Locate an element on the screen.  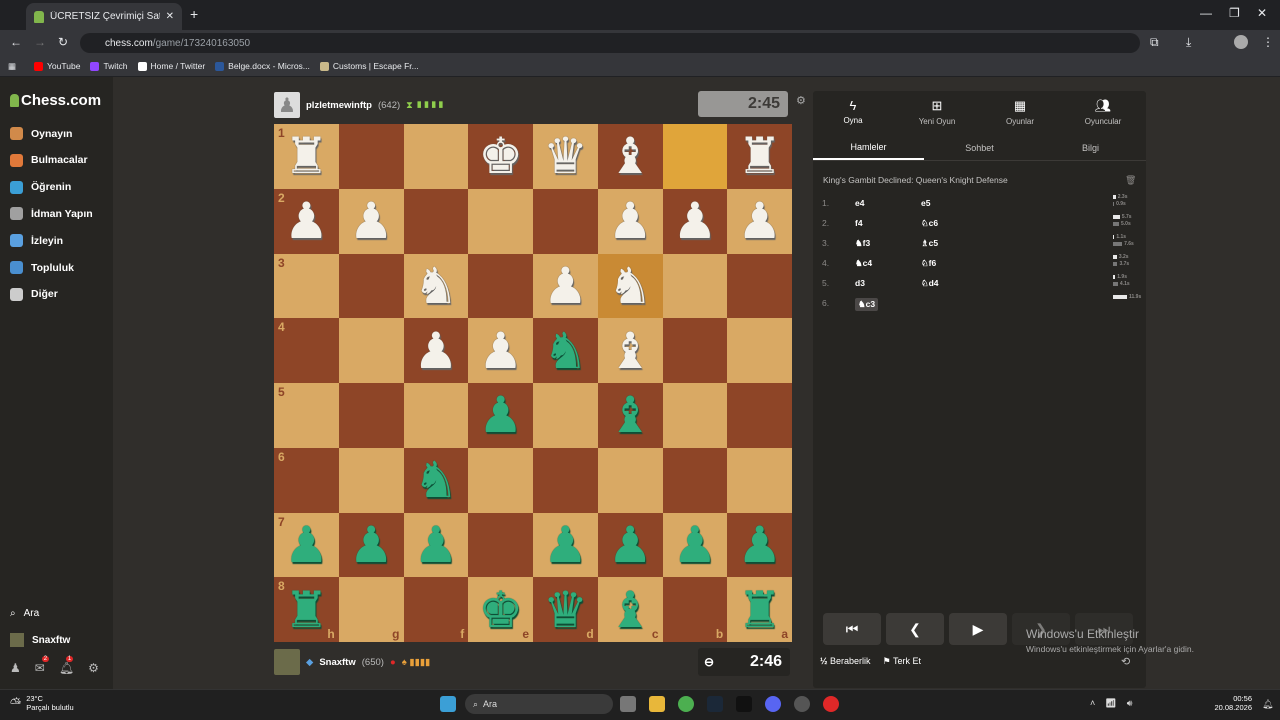
board-square: c ♝ is located at coordinates (630, 609).